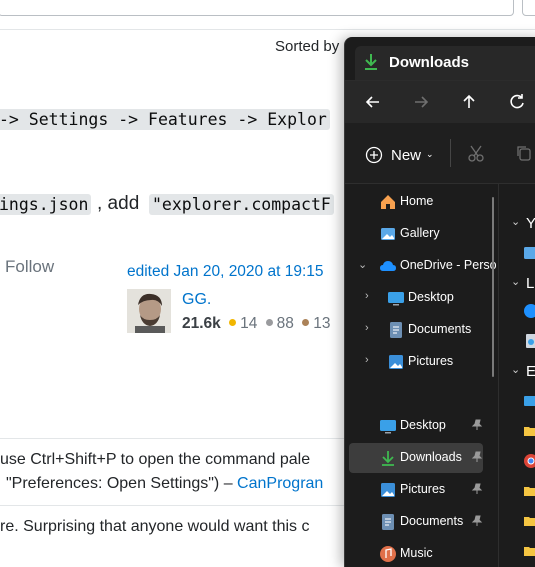  What do you see at coordinates (388, 266) in the screenshot?
I see `onedrive-cloud-icon` at bounding box center [388, 266].